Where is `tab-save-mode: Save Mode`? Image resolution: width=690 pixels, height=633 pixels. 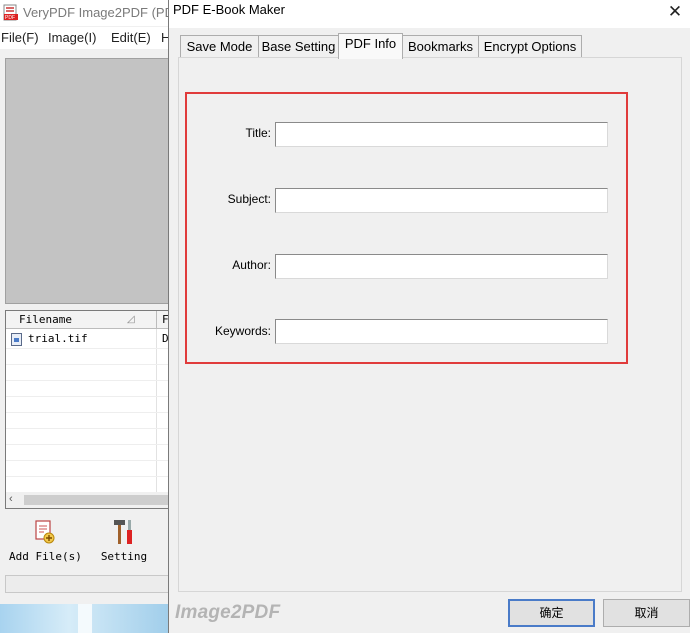
tab-save-mode: Save Mode is located at coordinates (219, 46).